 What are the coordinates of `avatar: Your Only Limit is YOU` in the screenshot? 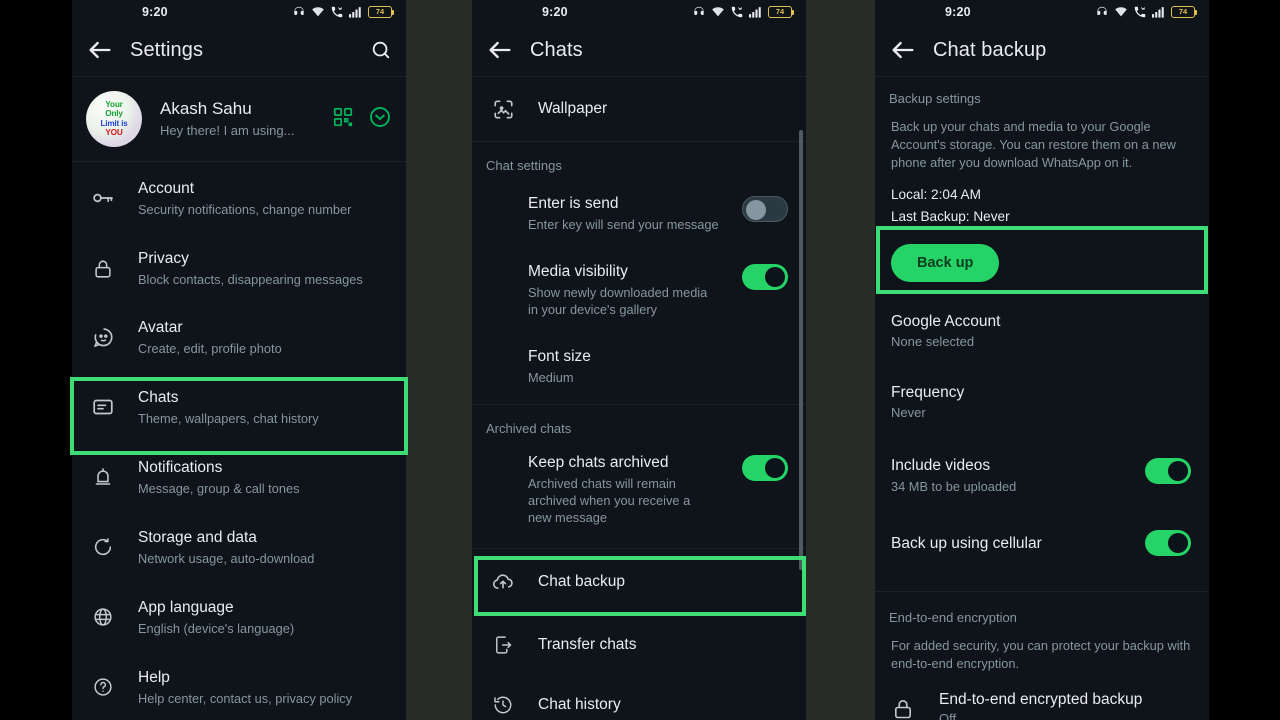 It's located at (114, 119).